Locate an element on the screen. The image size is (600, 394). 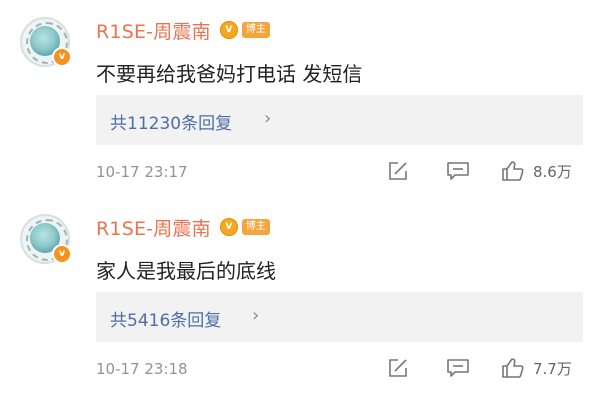
like-button: 8.6万 is located at coordinates (536, 171).